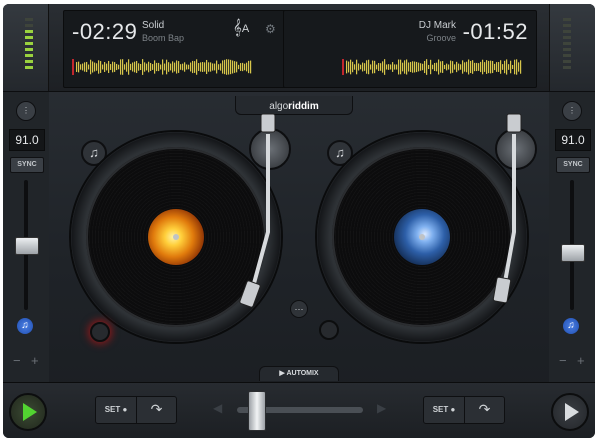 The image size is (600, 442). Describe the element at coordinates (381, 408) in the screenshot. I see `crossfader-right-arrow: ▶` at that location.